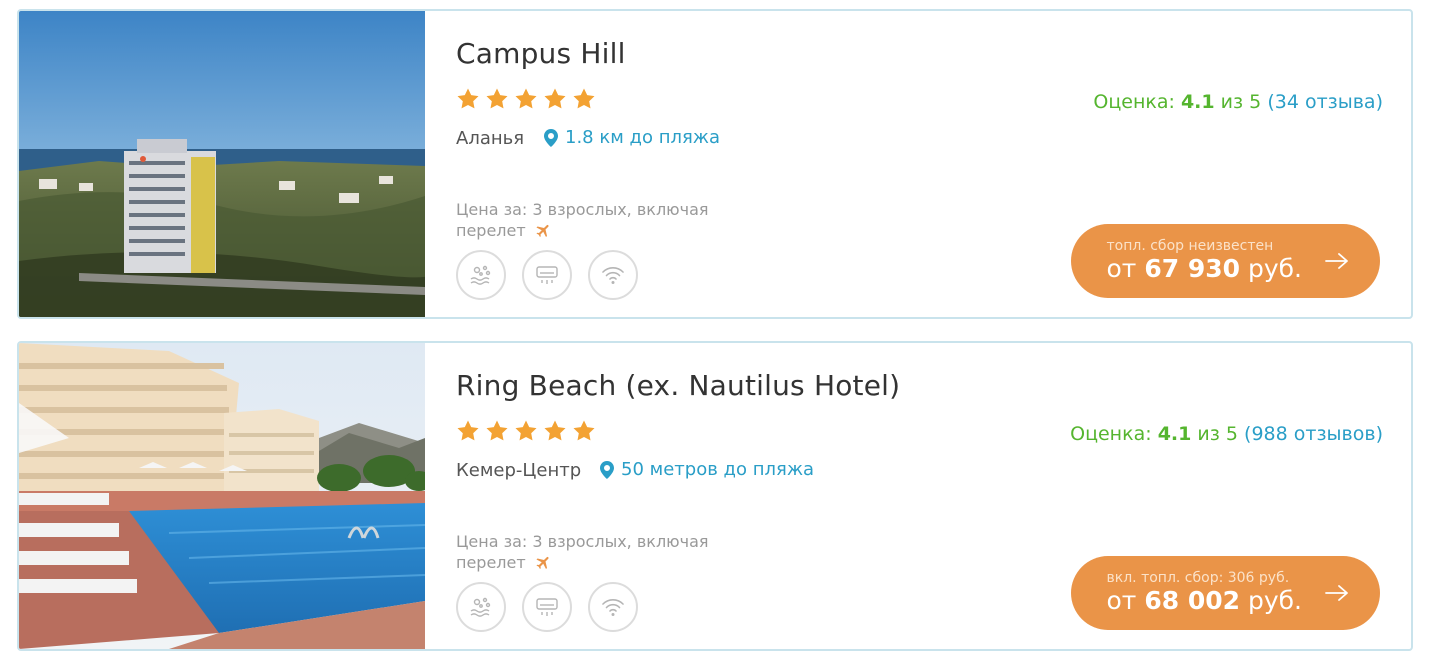 The width and height of the screenshot is (1442, 664). Describe the element at coordinates (1192, 600) in the screenshot. I see `price-value: 68 002` at that location.